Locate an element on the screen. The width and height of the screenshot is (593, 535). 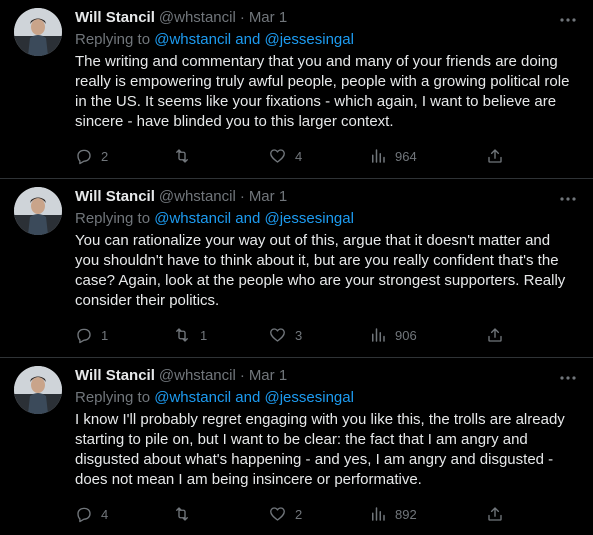
reply-button: 2 is located at coordinates (123, 156).